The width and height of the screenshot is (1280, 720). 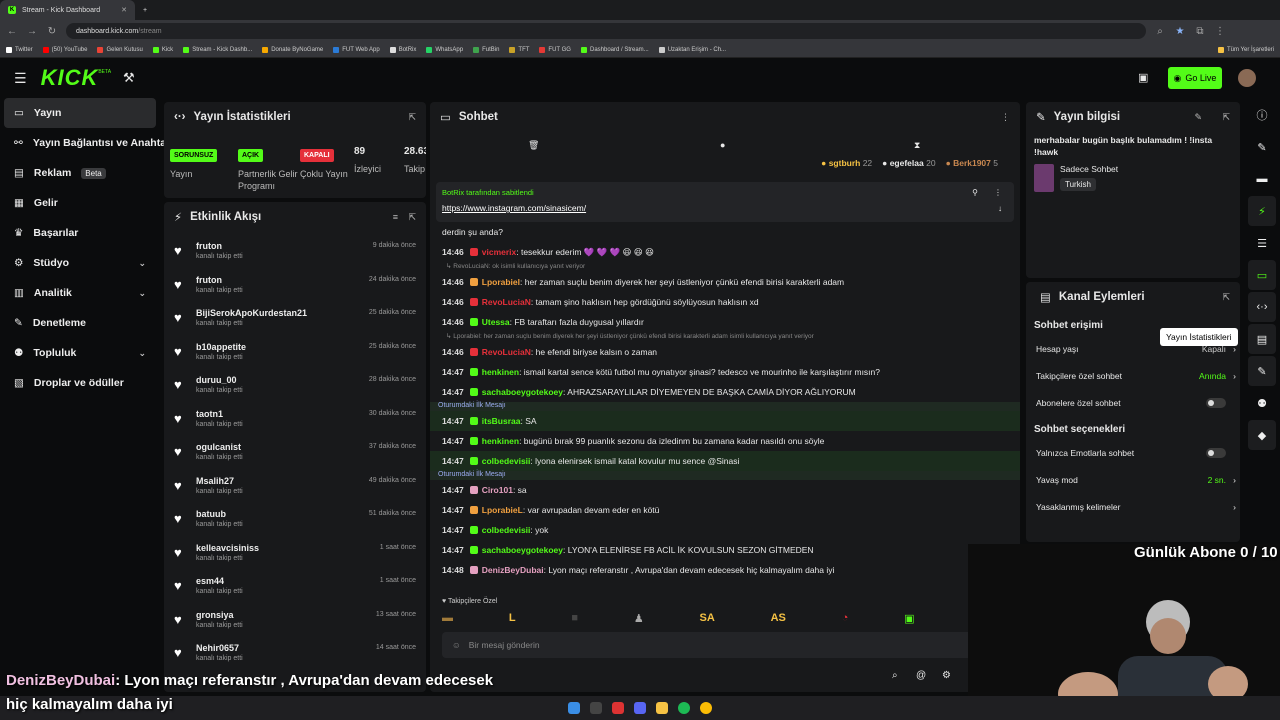 I want to click on search-icon, so click(x=596, y=708).